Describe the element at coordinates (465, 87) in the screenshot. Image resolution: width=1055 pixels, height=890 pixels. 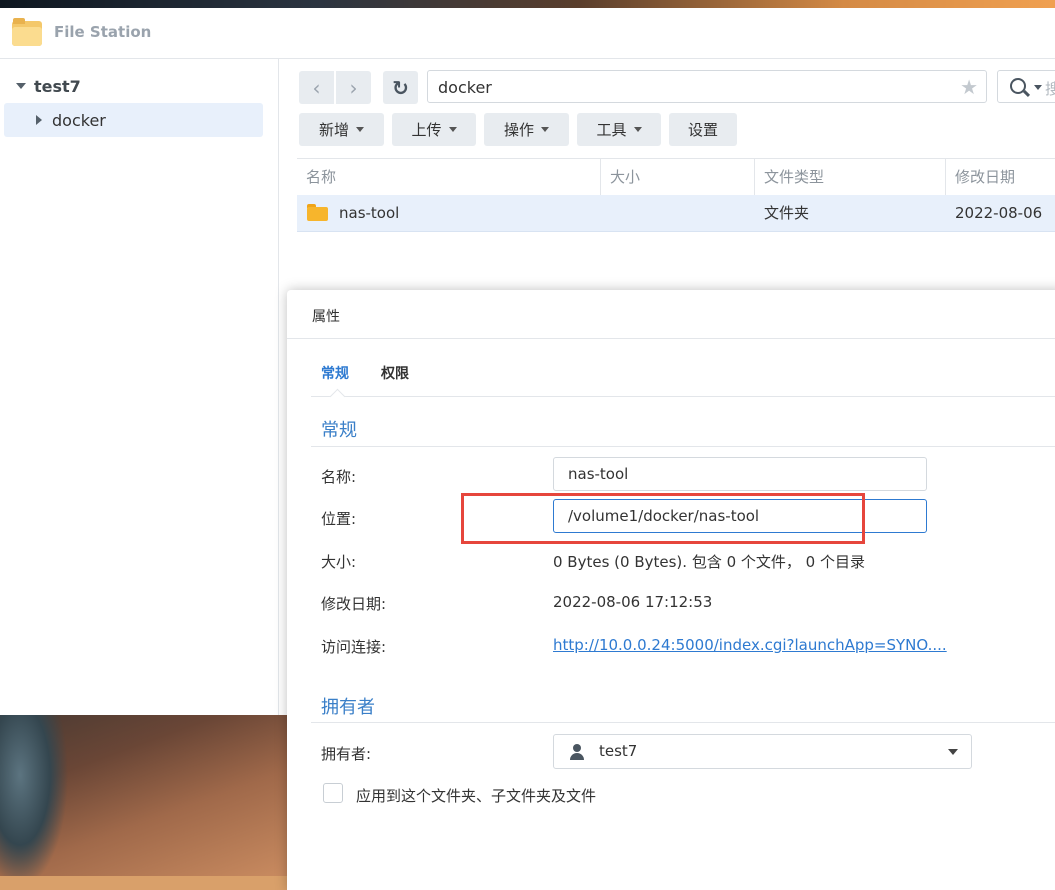
I see `path-text: docker` at that location.